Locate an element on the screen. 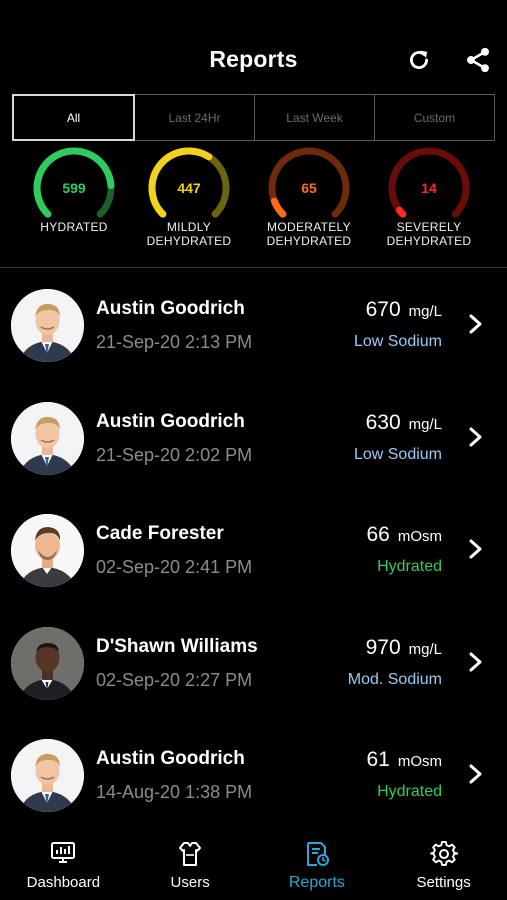 The height and width of the screenshot is (900, 507). nav-reports: Reports is located at coordinates (317, 865).